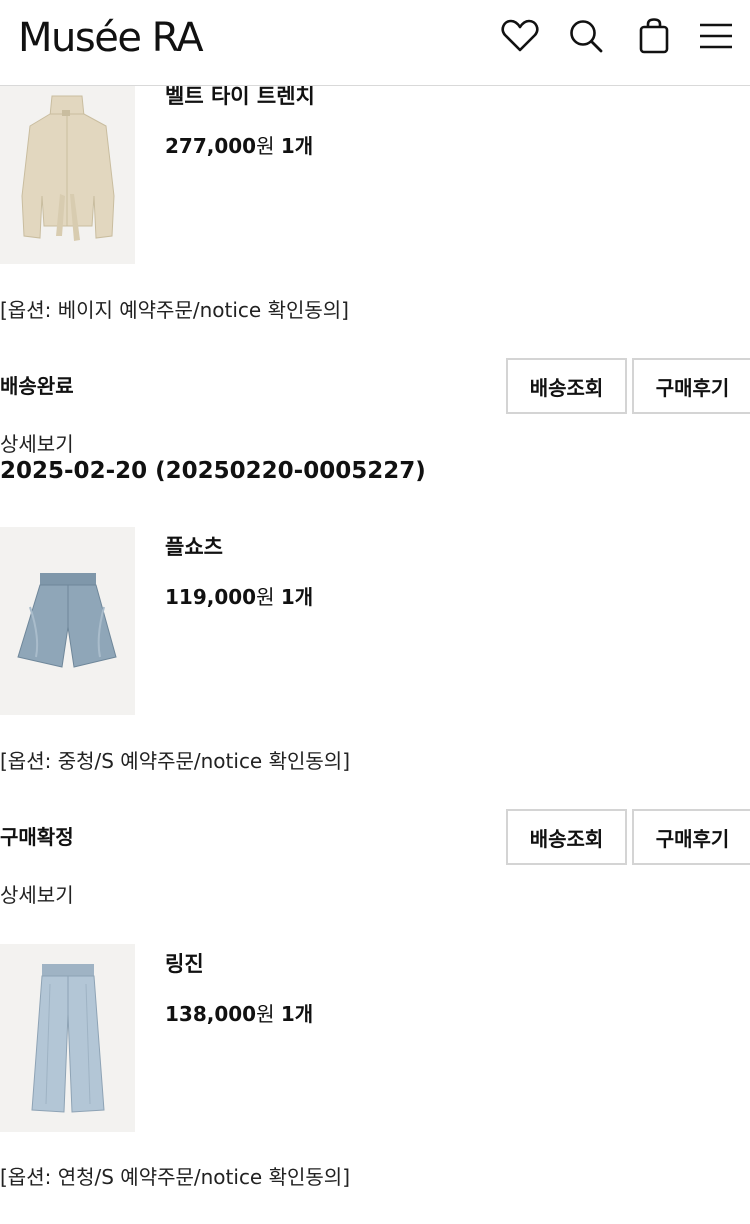 Image resolution: width=750 pixels, height=1224 pixels. I want to click on product-thumbnail-jeans, so click(67, 1038).